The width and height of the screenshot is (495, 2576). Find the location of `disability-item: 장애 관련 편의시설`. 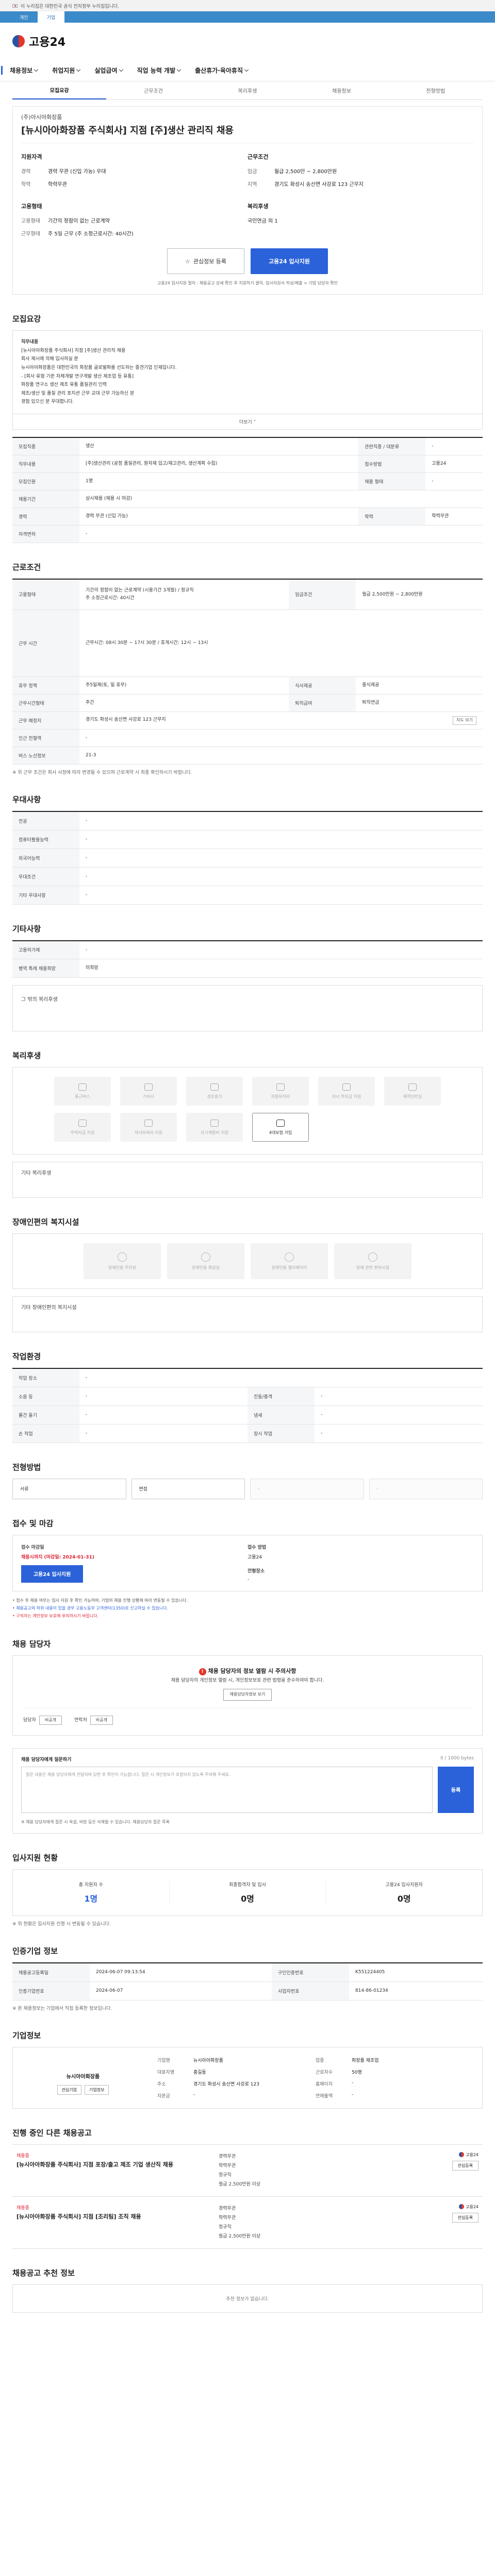

disability-item: 장애 관련 편의시설 is located at coordinates (373, 1261).